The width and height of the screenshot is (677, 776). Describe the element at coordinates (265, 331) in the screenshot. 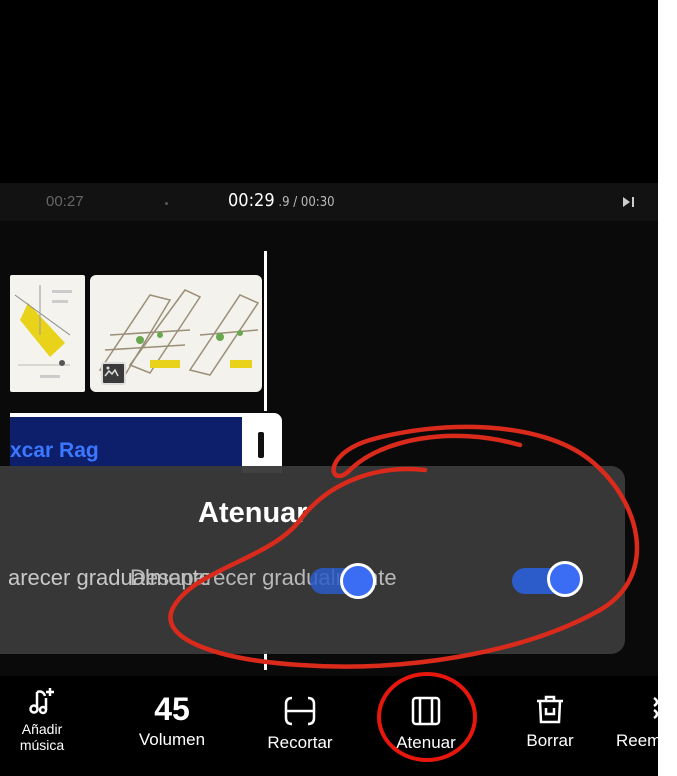

I see `playhead` at that location.